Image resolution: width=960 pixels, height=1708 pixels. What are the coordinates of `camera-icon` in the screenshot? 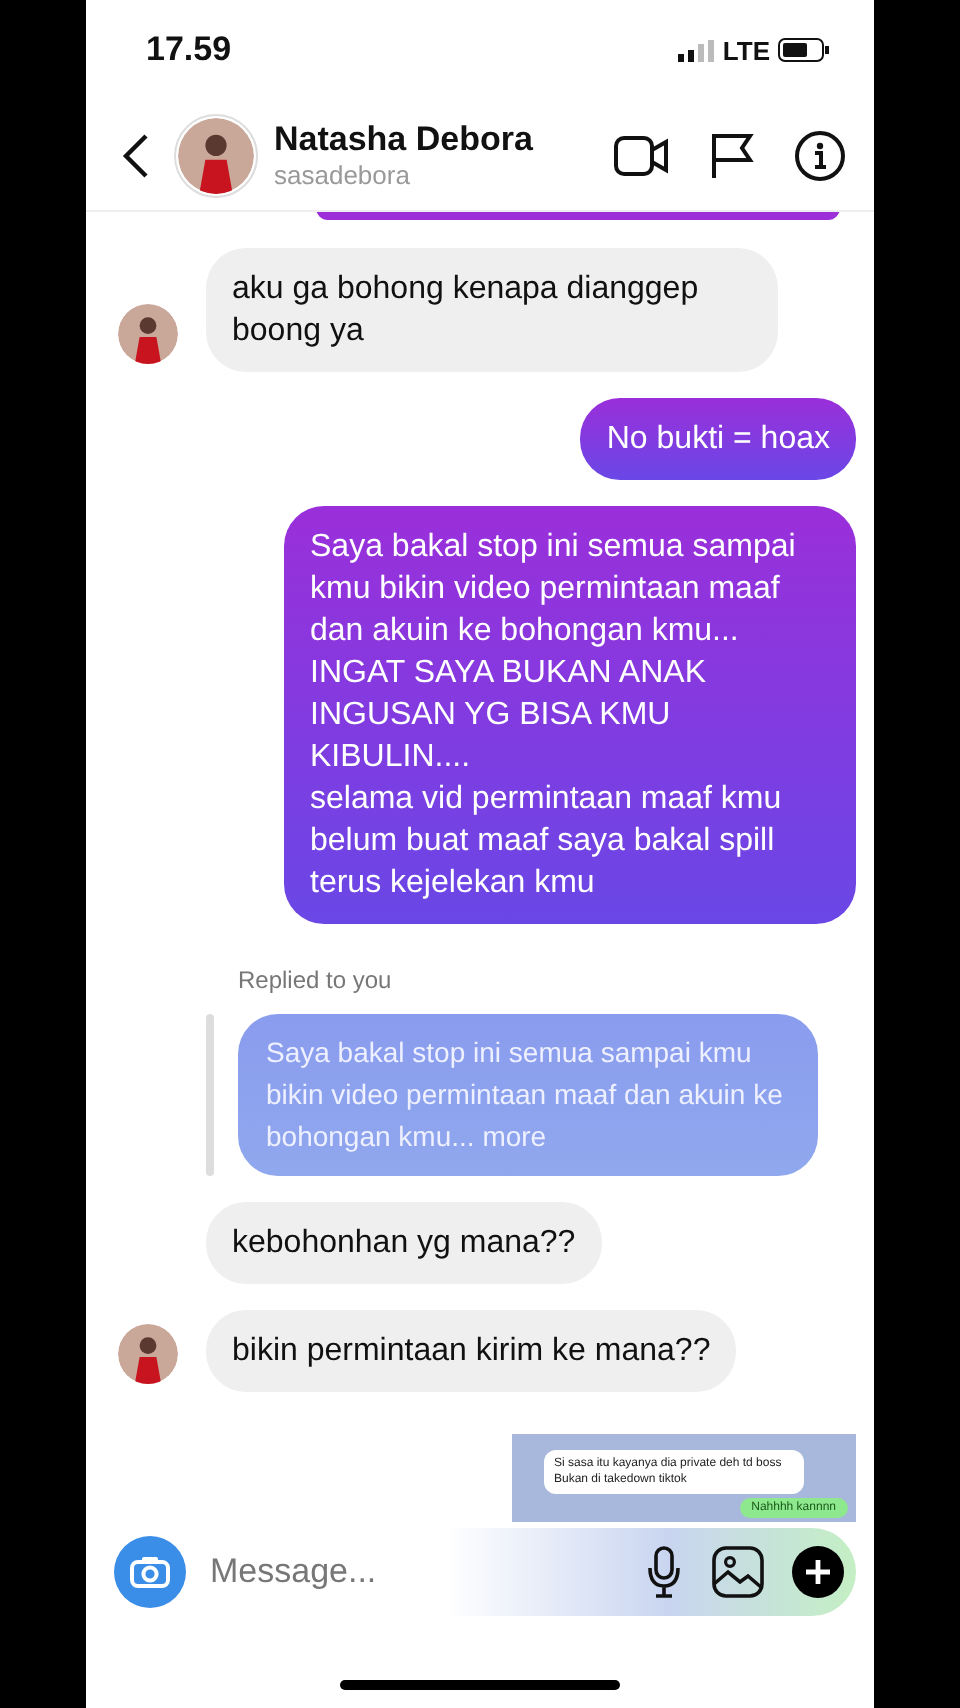 It's located at (150, 1572).